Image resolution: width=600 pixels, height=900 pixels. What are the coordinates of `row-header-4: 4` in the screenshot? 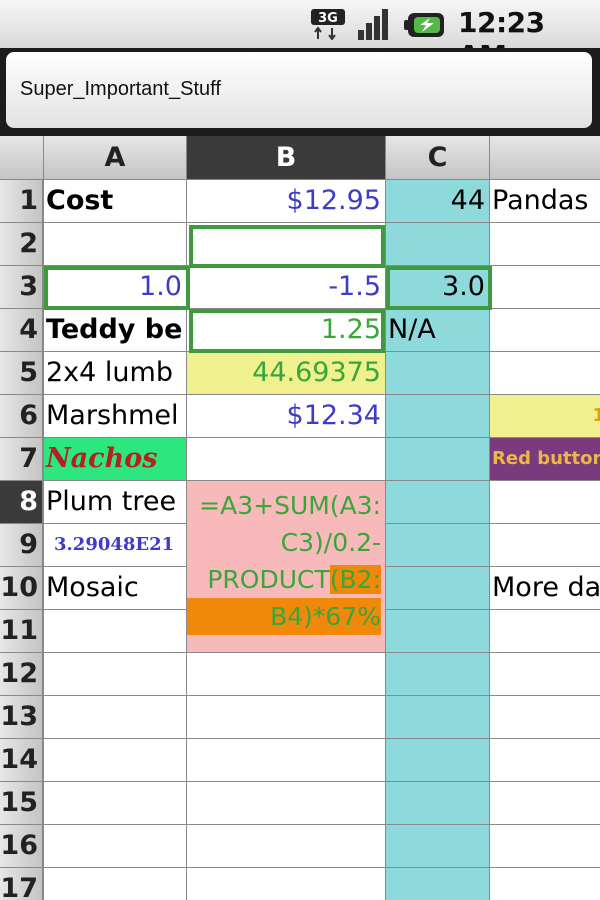 It's located at (22, 330).